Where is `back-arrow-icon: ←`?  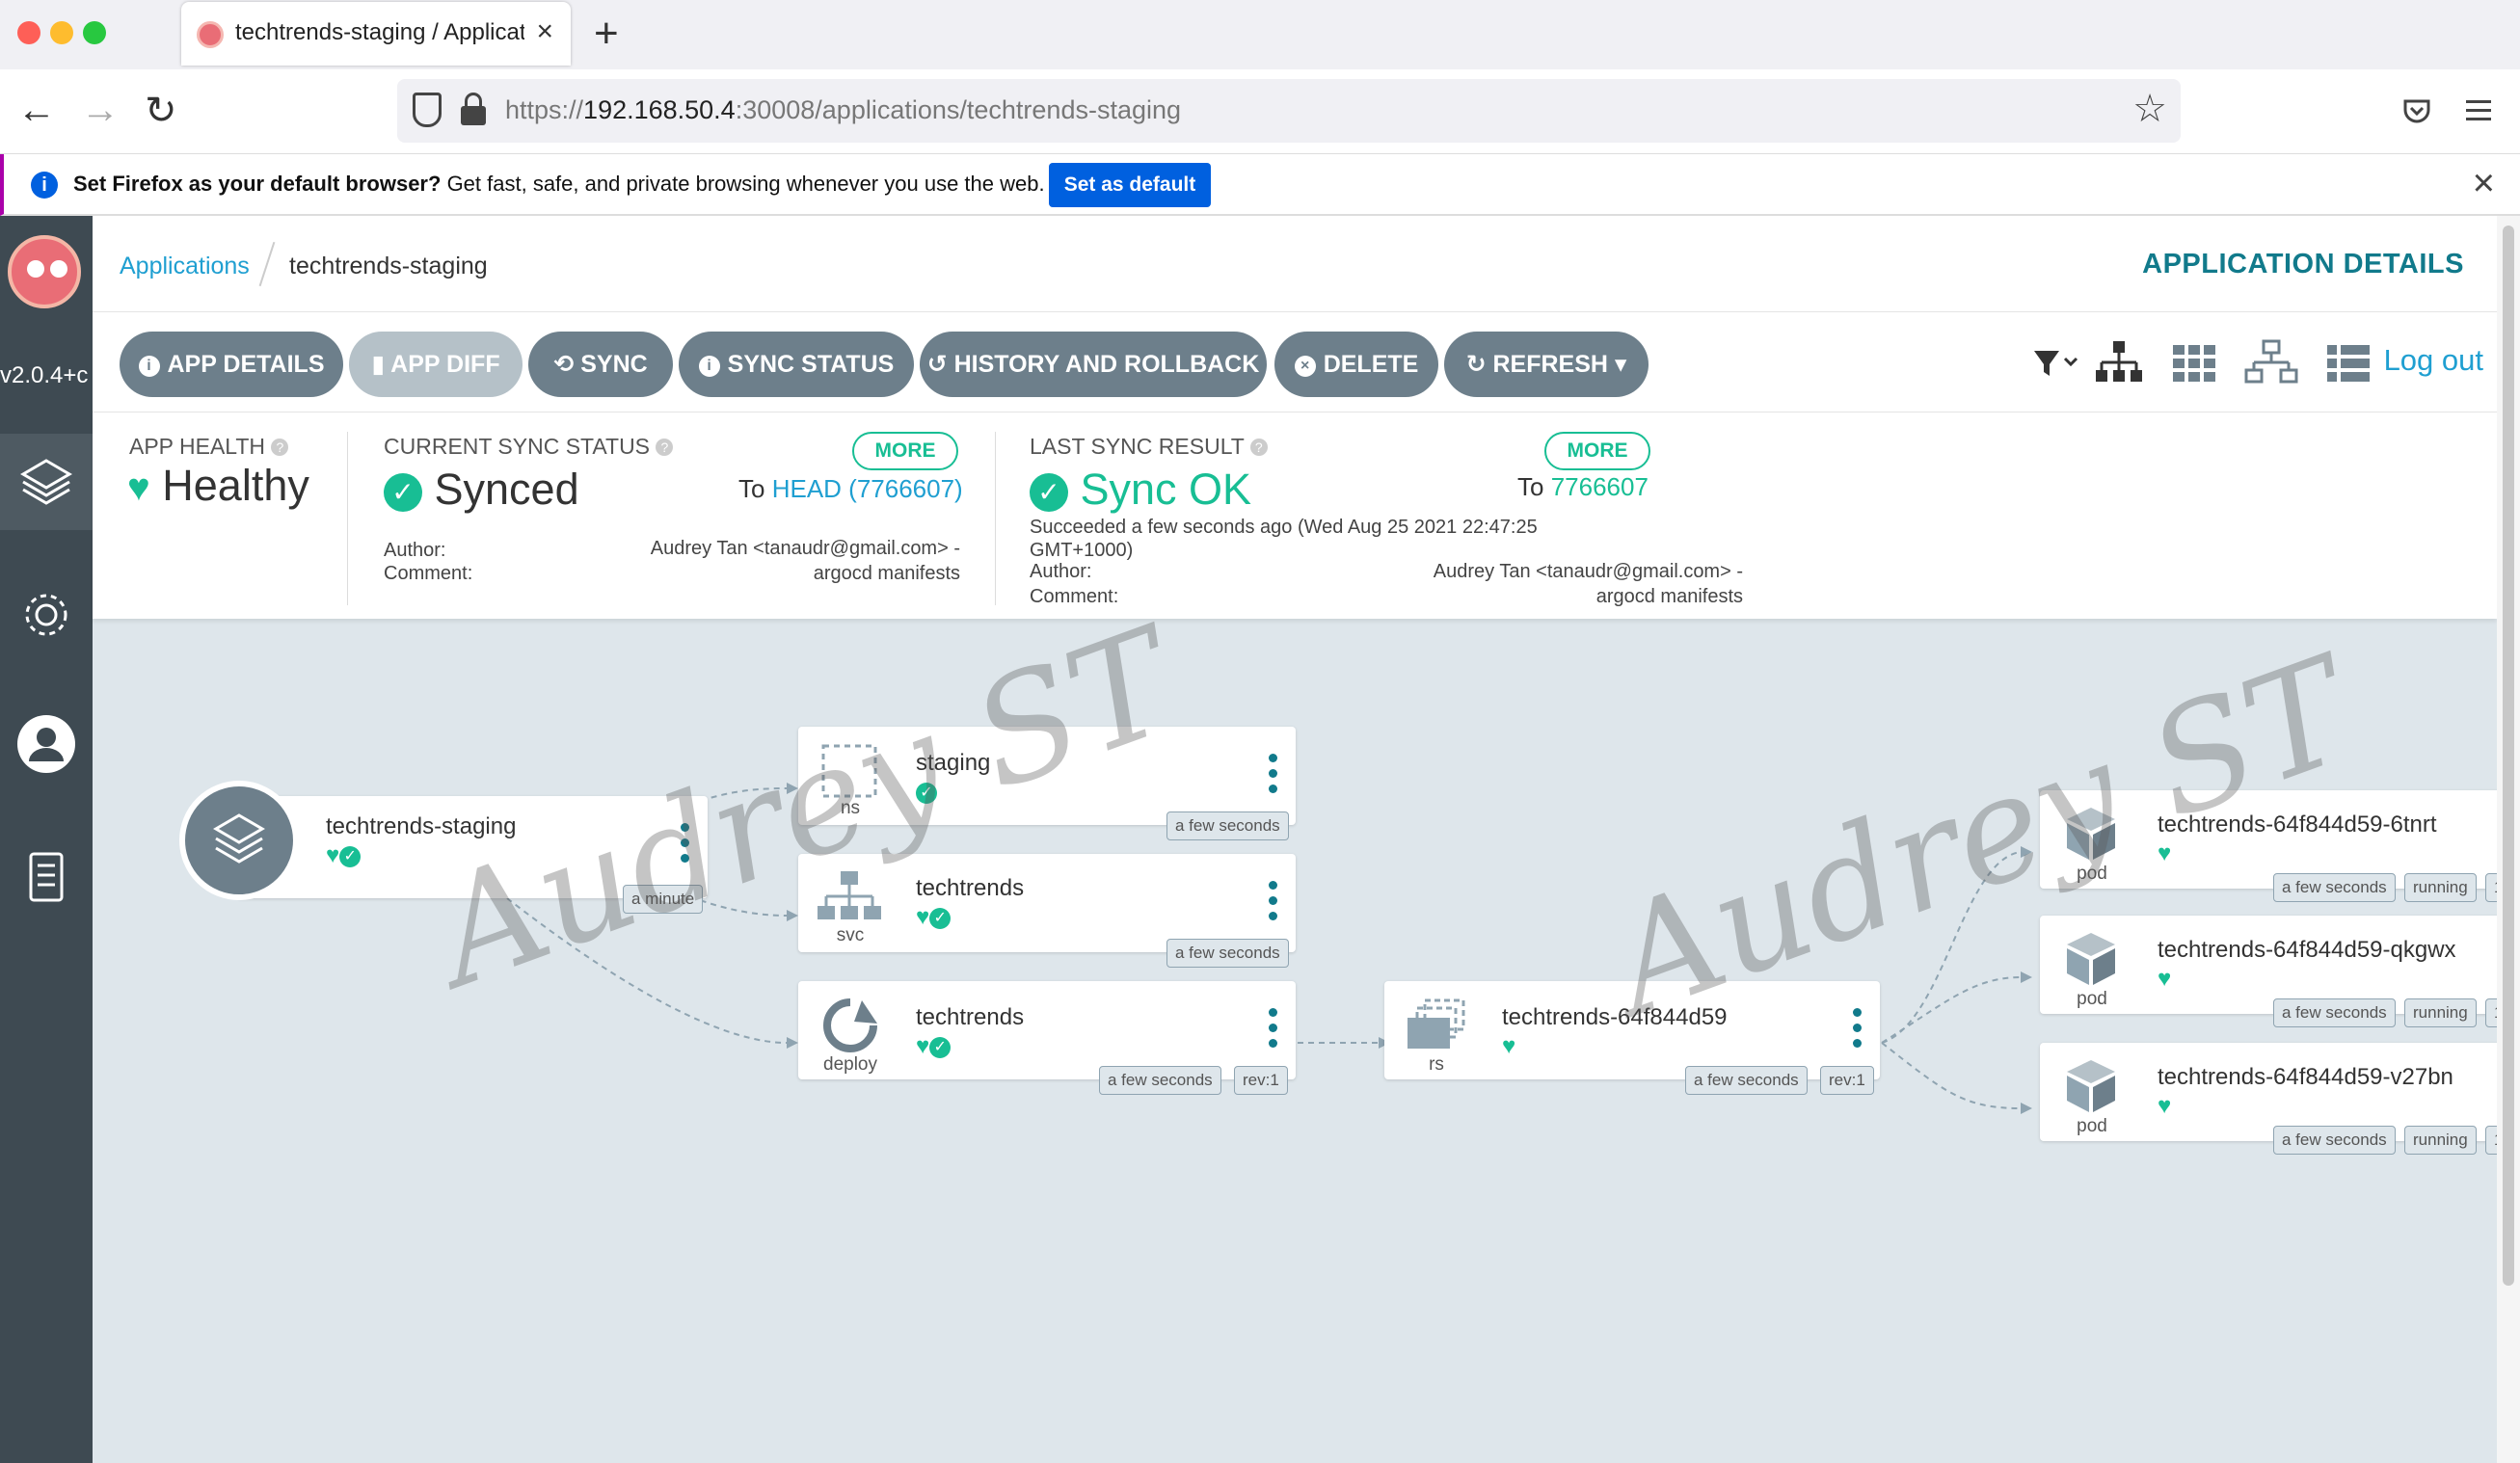
back-arrow-icon: ← is located at coordinates (36, 110).